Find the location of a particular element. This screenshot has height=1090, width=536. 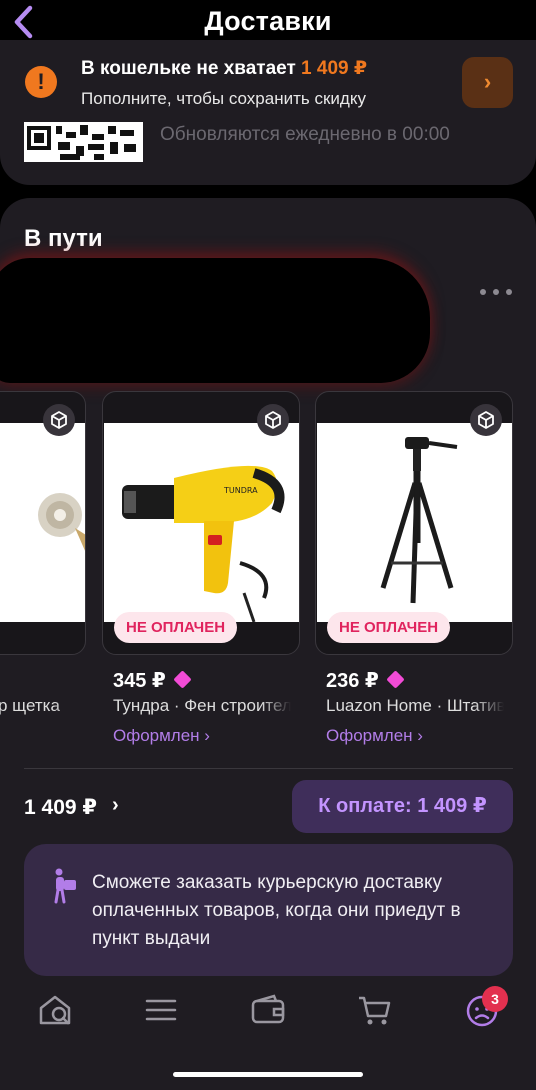

wallet-icon is located at coordinates (268, 1010).